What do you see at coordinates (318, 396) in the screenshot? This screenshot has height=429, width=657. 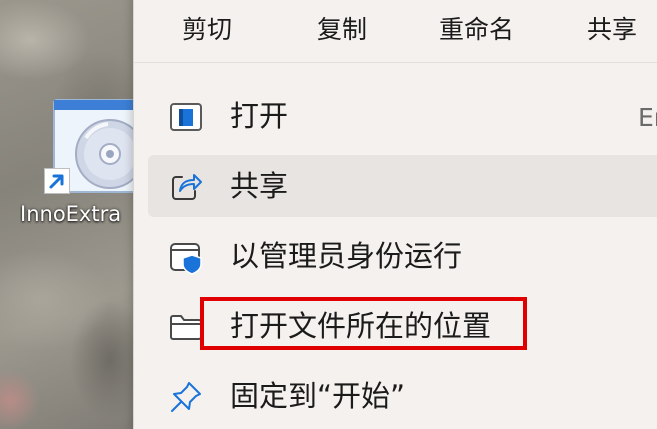 I see `menu-item-label: 固定到“开始”` at bounding box center [318, 396].